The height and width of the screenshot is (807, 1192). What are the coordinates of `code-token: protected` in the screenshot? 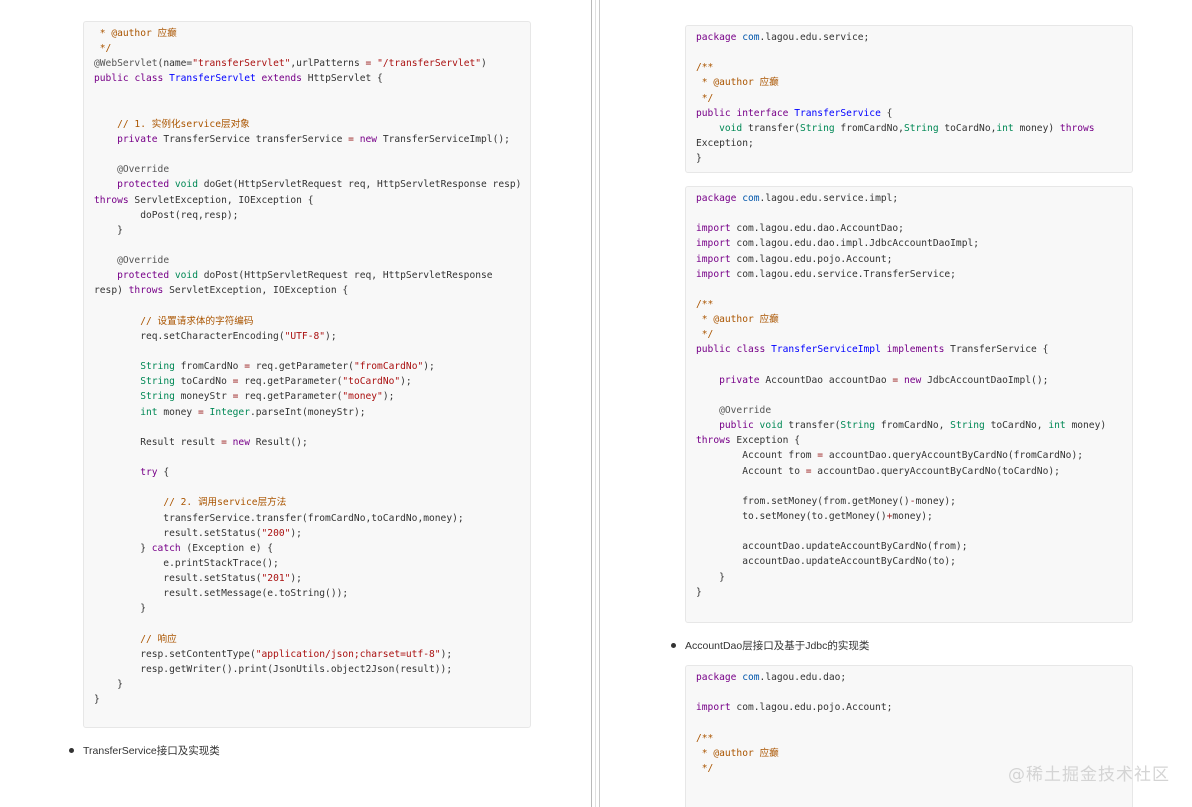 It's located at (143, 276).